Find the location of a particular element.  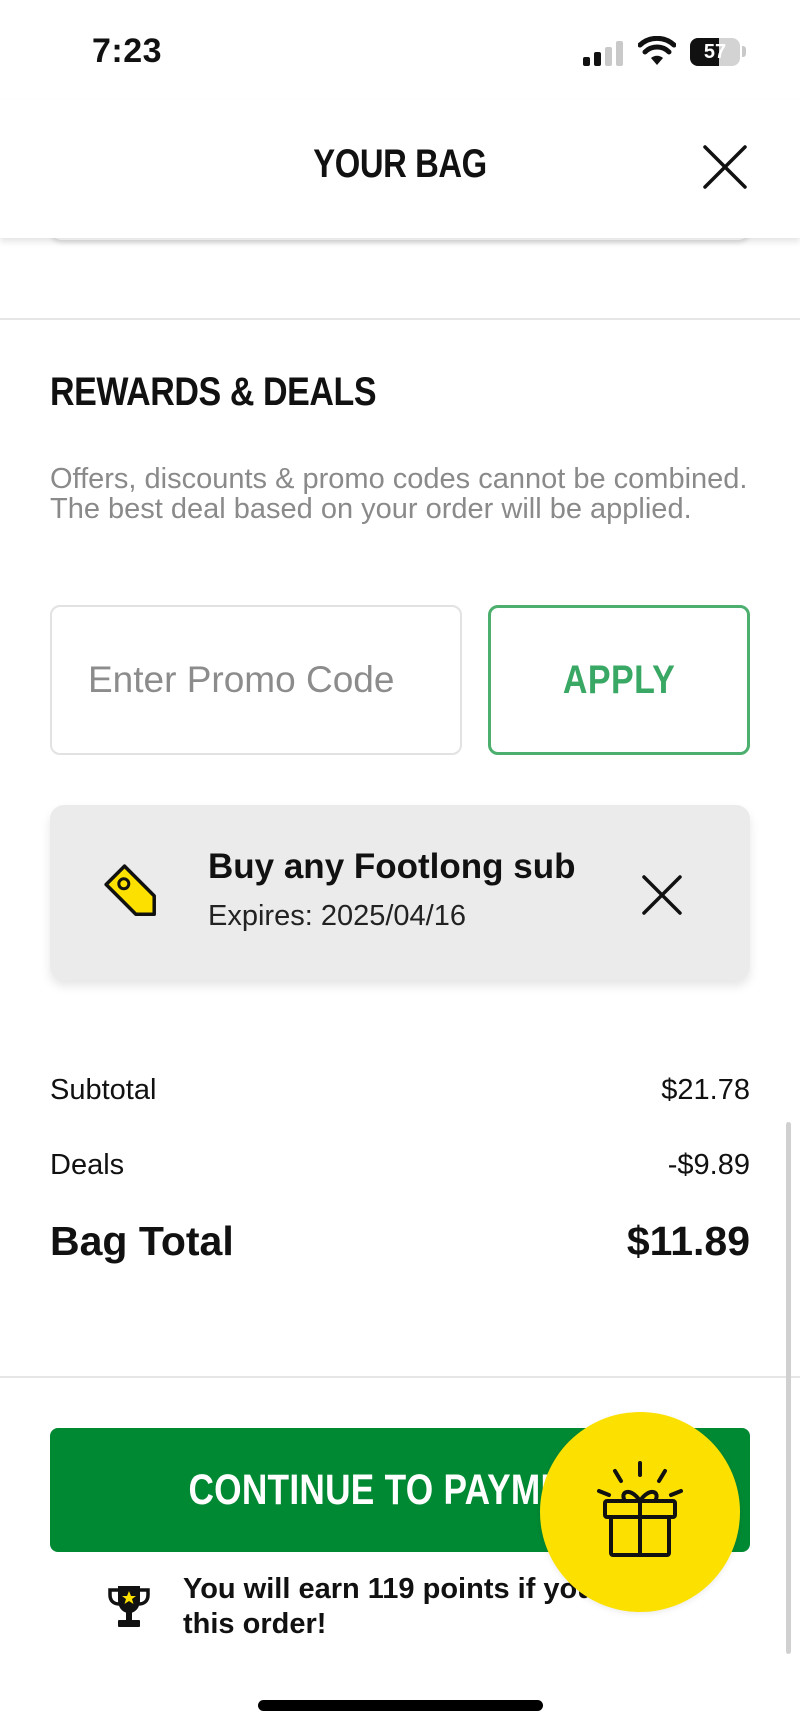

deal-expiry: Expires: 2025/04/16 is located at coordinates (337, 916).